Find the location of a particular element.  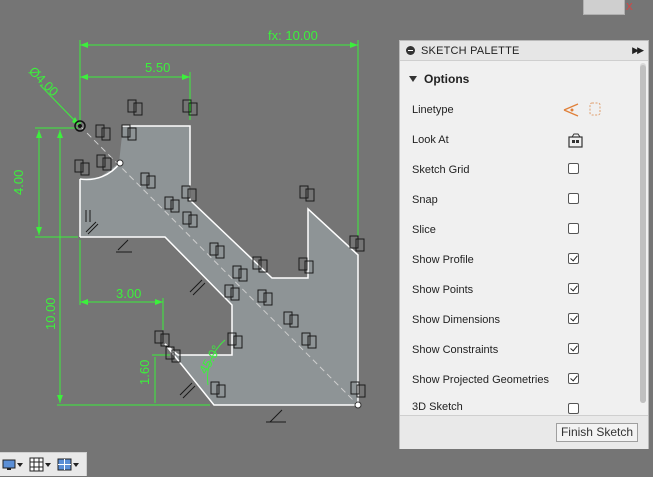

option-show-profile: Show Profile is located at coordinates (522, 260).